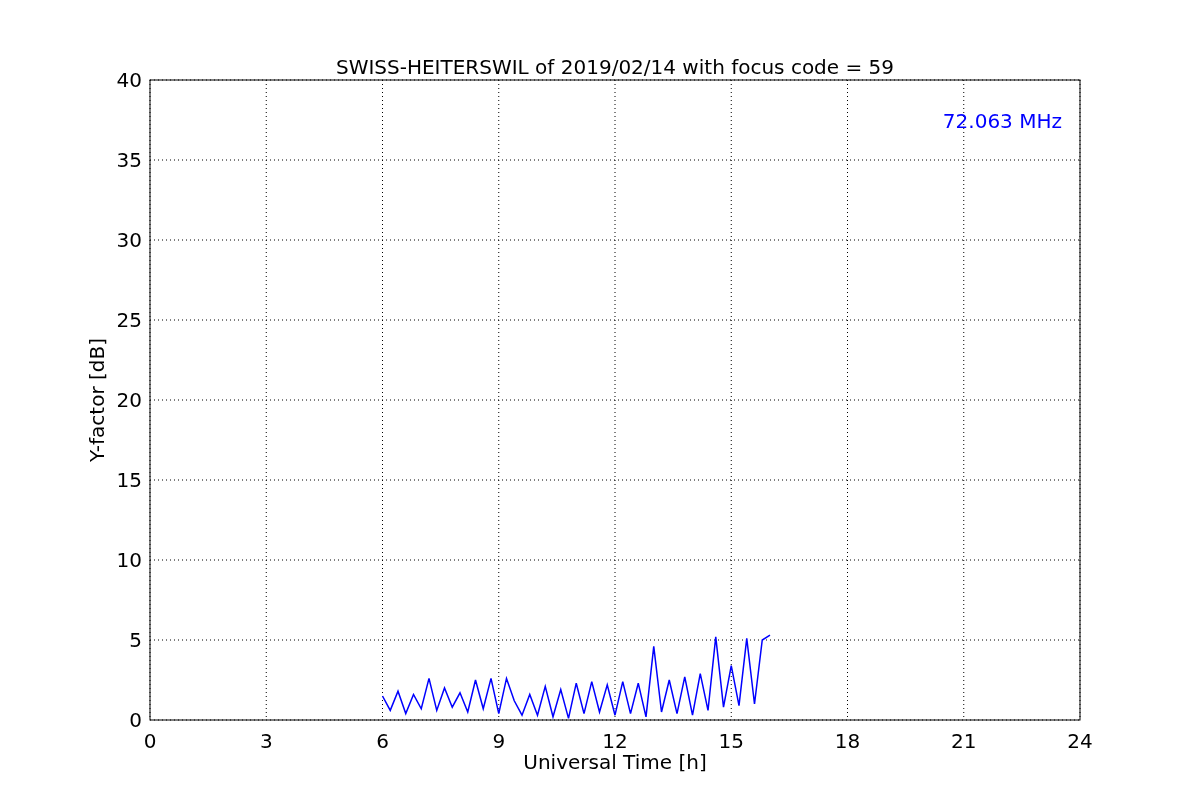 The width and height of the screenshot is (1200, 800). What do you see at coordinates (129, 320) in the screenshot?
I see `y-tick-label: 25` at bounding box center [129, 320].